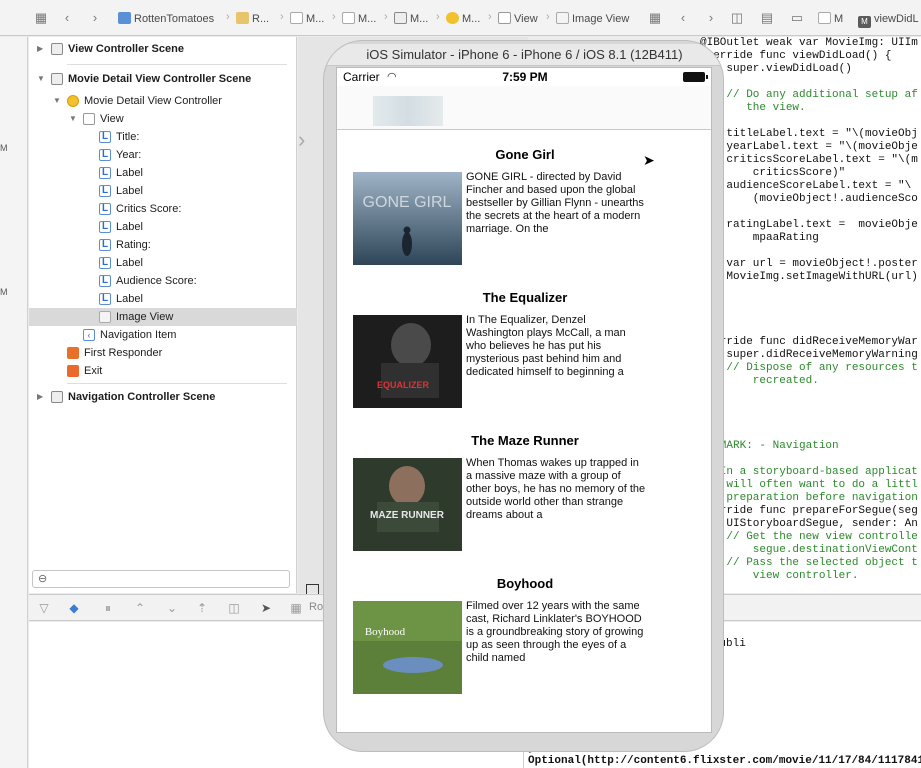 The width and height of the screenshot is (921, 768). Describe the element at coordinates (161, 579) in the screenshot. I see `outline-filter-field: ⊖` at that location.